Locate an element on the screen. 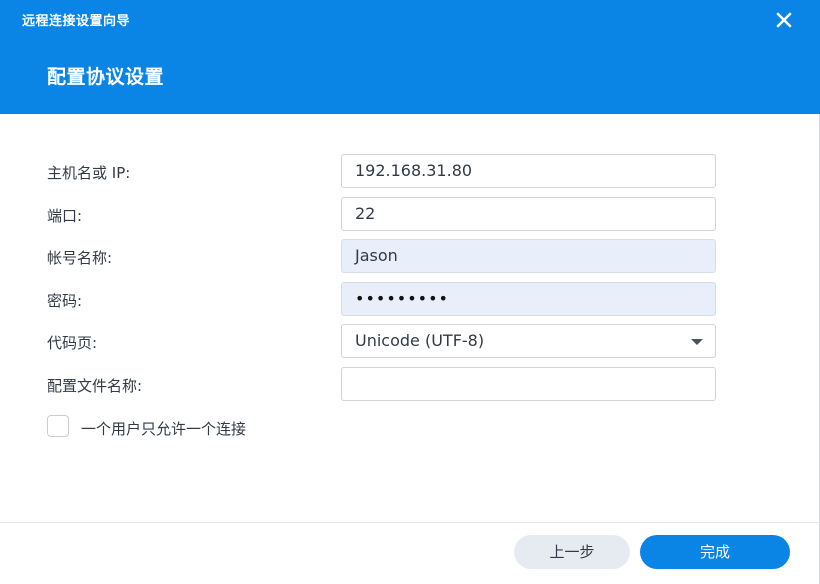 Image resolution: width=820 pixels, height=584 pixels. port-label: 端口: is located at coordinates (65, 216).